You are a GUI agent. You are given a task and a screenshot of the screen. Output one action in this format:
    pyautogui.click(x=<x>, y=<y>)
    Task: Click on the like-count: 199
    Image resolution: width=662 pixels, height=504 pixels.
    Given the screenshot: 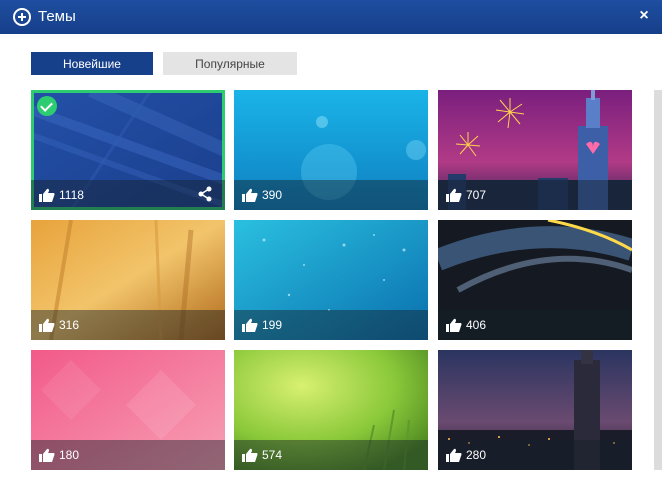 What is the action you would take?
    pyautogui.click(x=272, y=325)
    